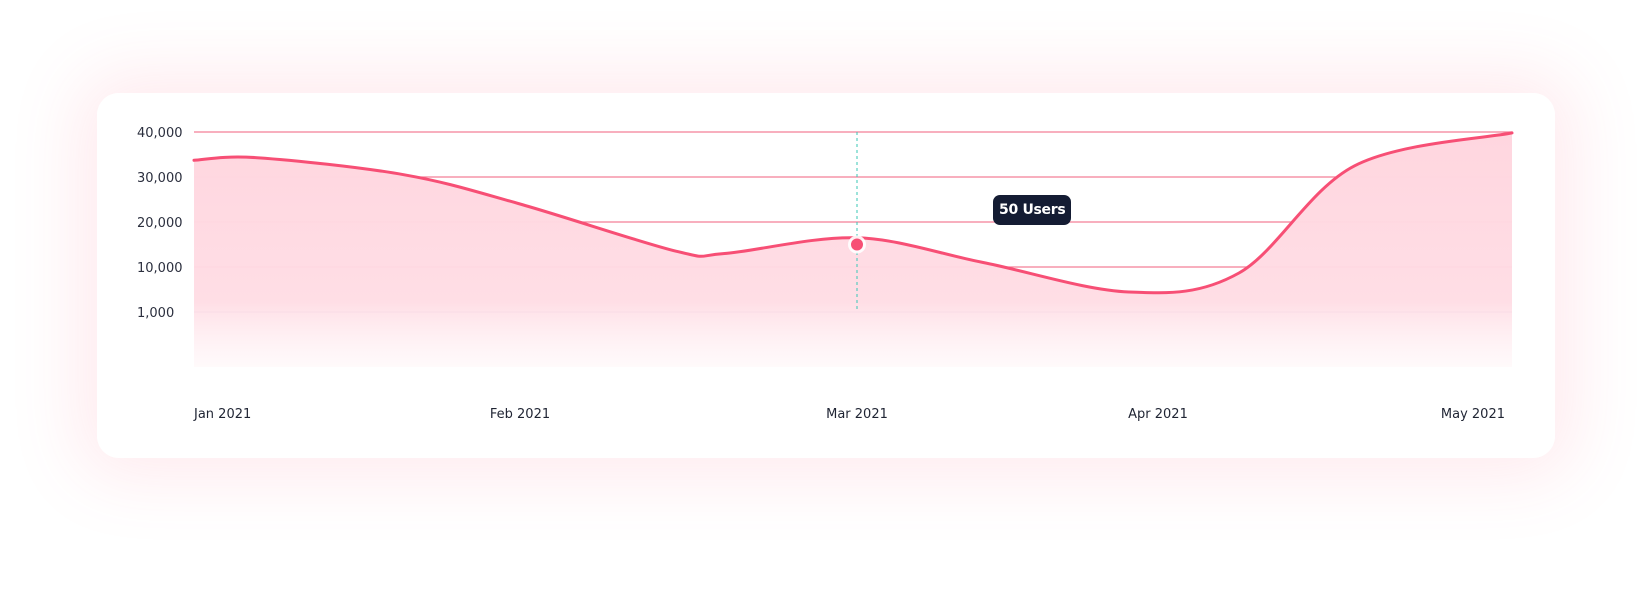 The width and height of the screenshot is (1649, 596). I want to click on x-tick-label: Feb 2021, so click(520, 414).